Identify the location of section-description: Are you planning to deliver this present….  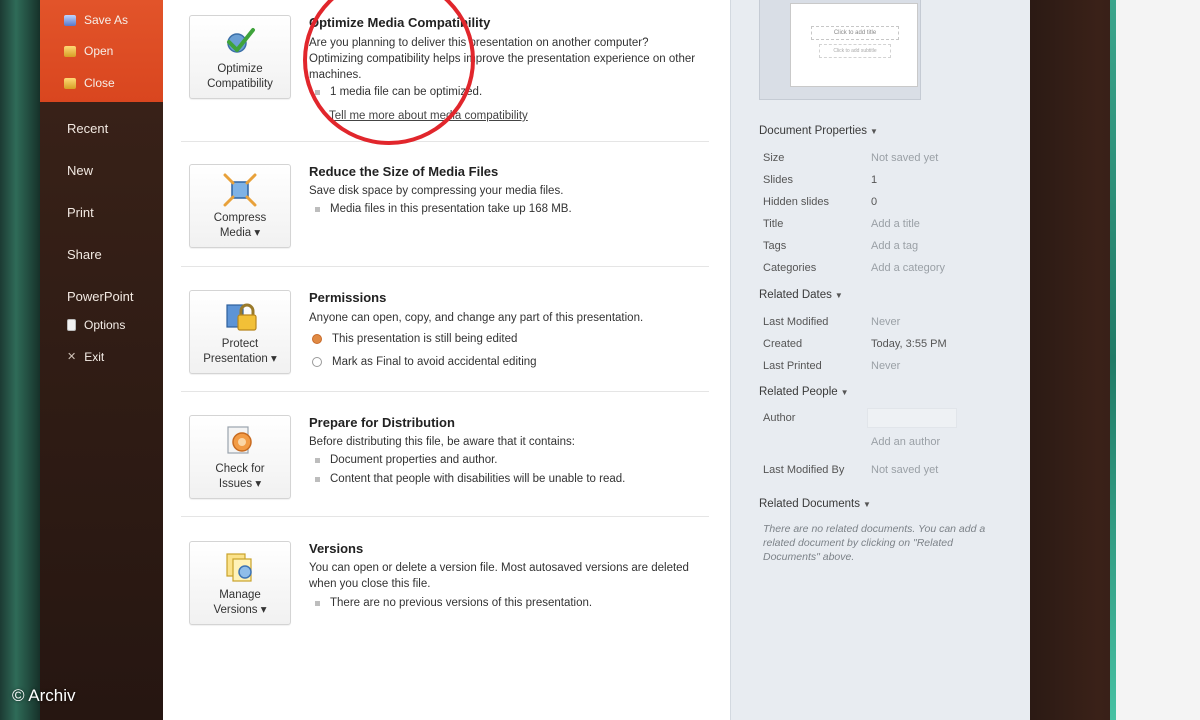
(502, 59).